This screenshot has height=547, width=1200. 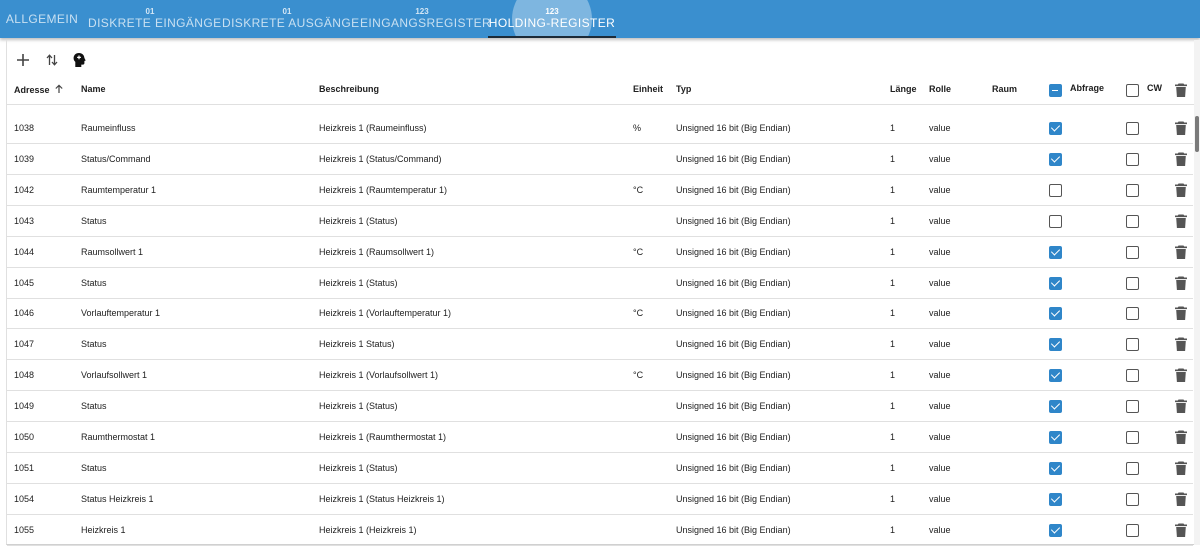 What do you see at coordinates (24, 190) in the screenshot?
I see `cell-address: 1042` at bounding box center [24, 190].